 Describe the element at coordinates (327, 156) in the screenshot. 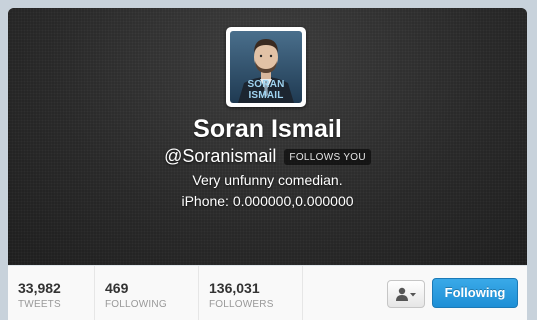

I see `follows-you-badge: FOLLOWS YOU` at that location.